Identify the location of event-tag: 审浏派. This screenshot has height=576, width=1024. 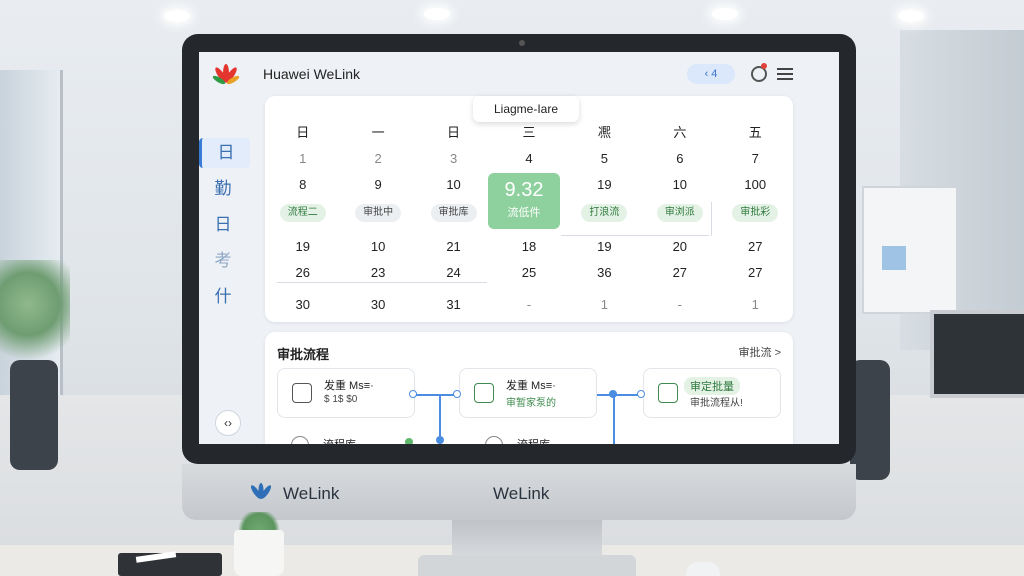
(679, 213).